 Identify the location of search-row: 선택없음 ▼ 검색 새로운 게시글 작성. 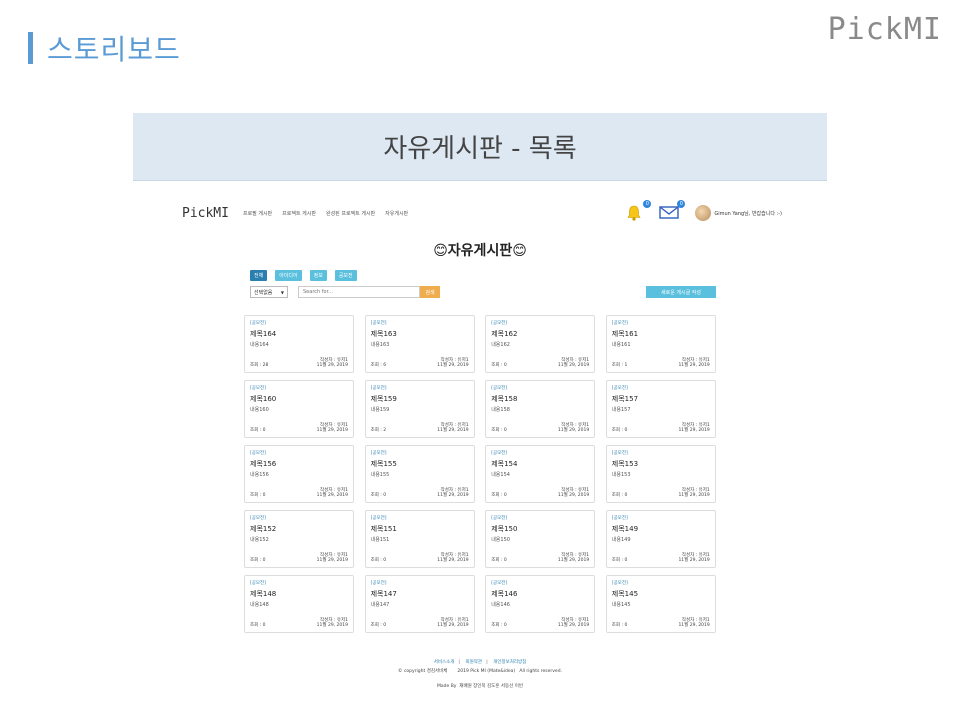
(483, 292).